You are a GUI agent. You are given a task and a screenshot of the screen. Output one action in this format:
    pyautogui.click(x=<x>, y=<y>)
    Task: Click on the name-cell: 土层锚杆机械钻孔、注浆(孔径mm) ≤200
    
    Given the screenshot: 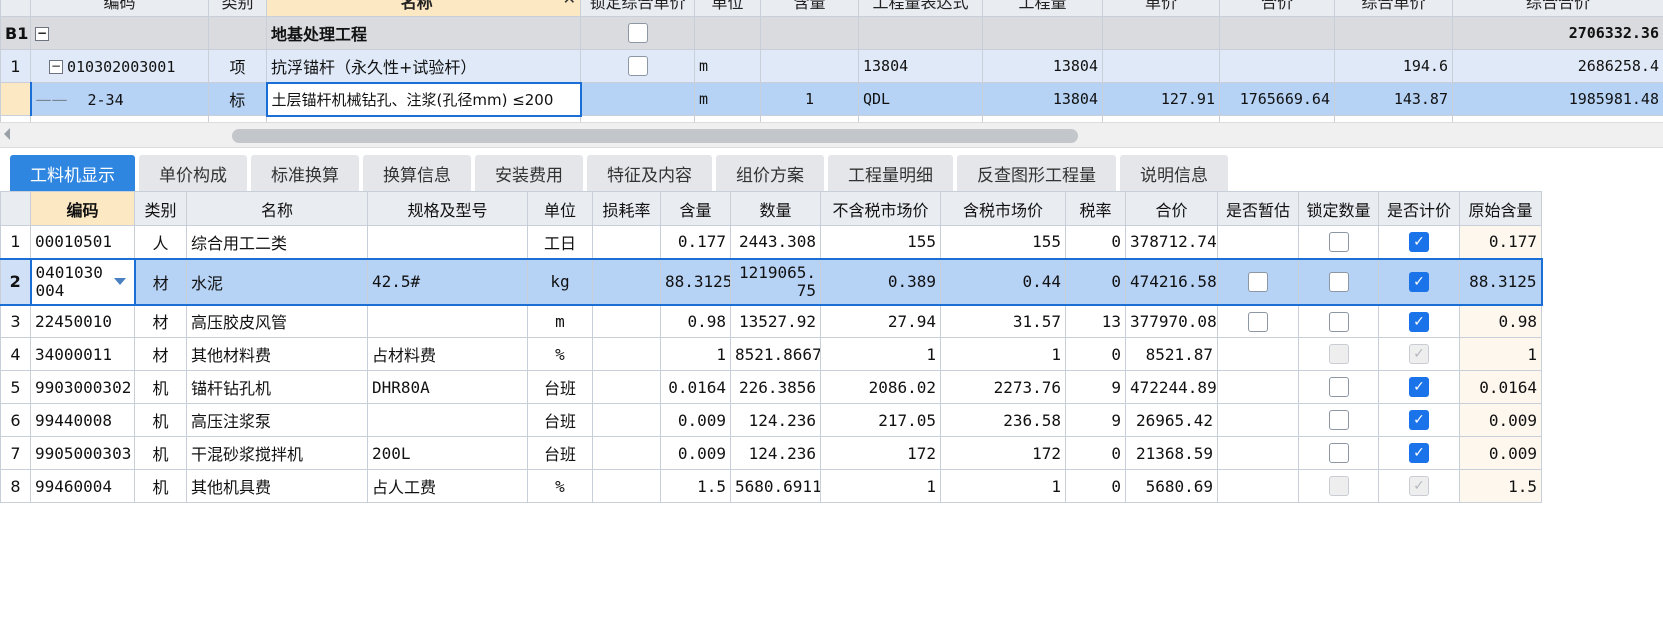 What is the action you would take?
    pyautogui.click(x=423, y=99)
    